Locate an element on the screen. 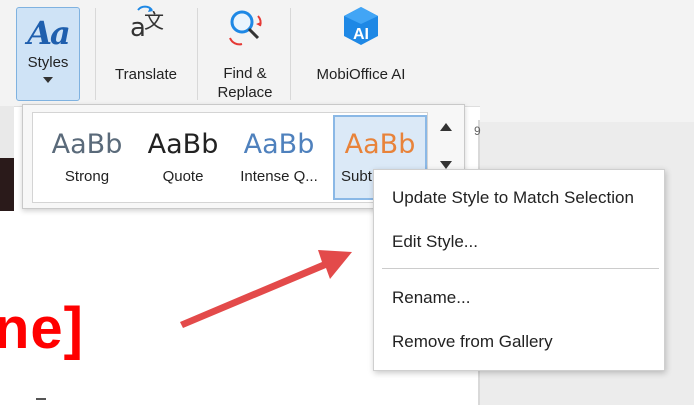  style-name: Quote is located at coordinates (183, 176).